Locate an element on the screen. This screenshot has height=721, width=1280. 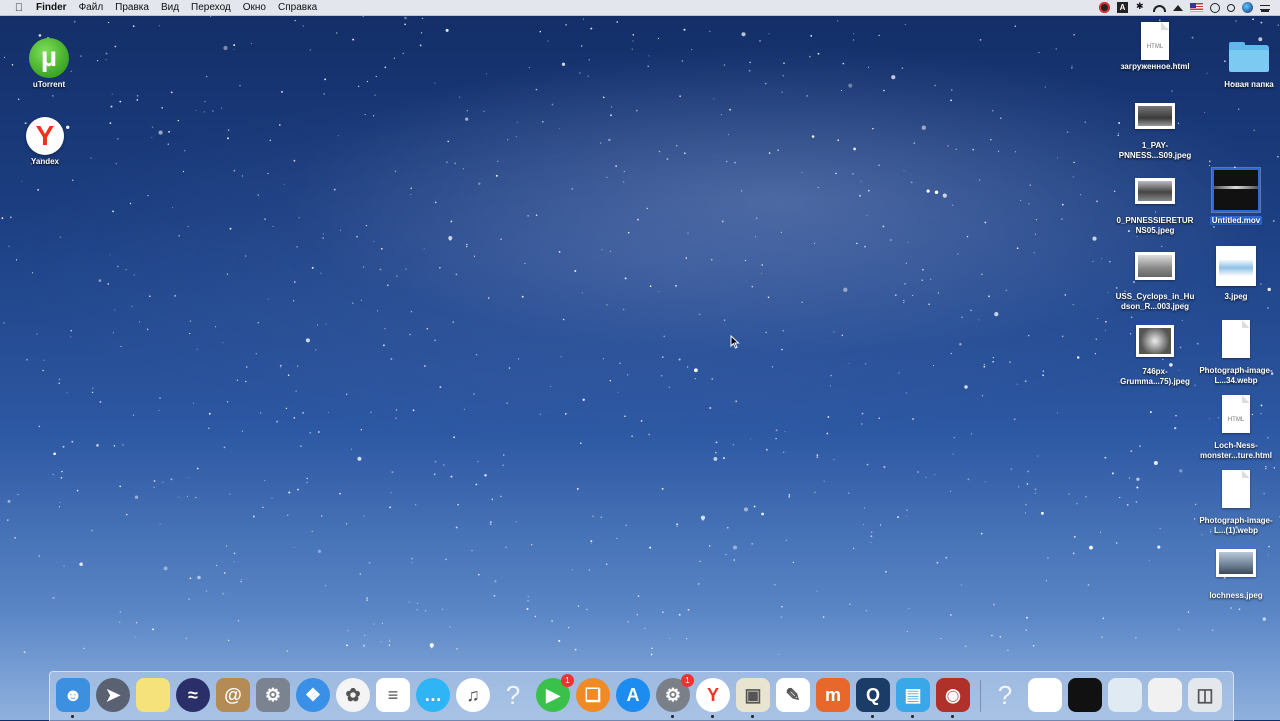
desktop-icon-label: 3.jpeg is located at coordinates (1236, 296).